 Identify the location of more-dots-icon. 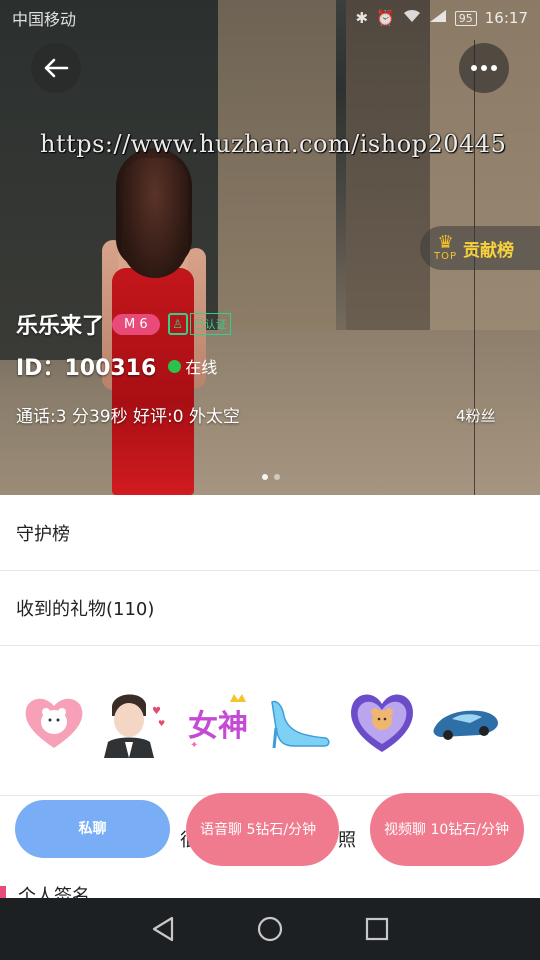
(484, 68).